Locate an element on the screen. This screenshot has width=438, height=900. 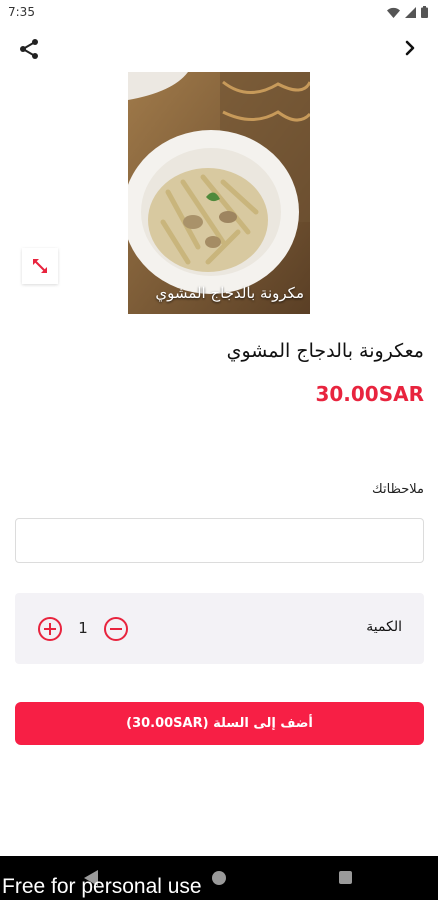
increase-quantity-button is located at coordinates (50, 629).